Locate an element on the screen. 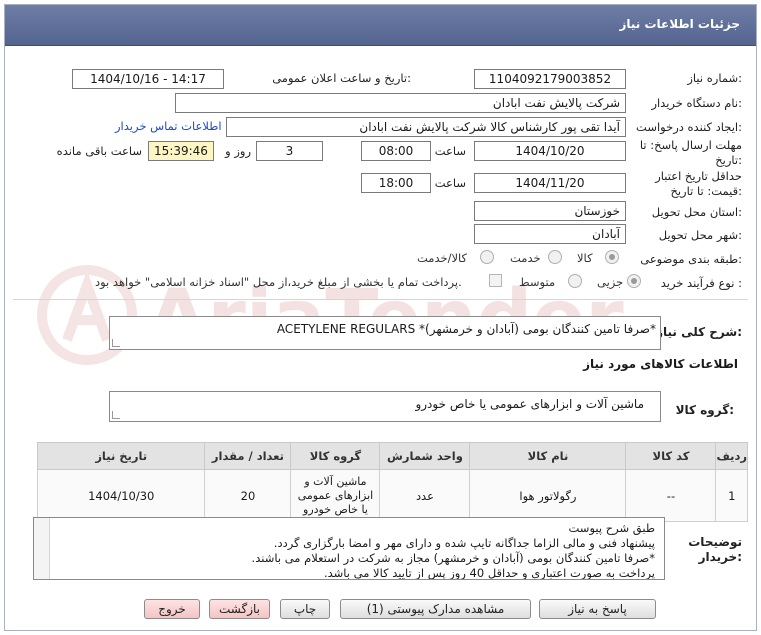 The width and height of the screenshot is (761, 635). col-group: گروه کالا is located at coordinates (335, 456).